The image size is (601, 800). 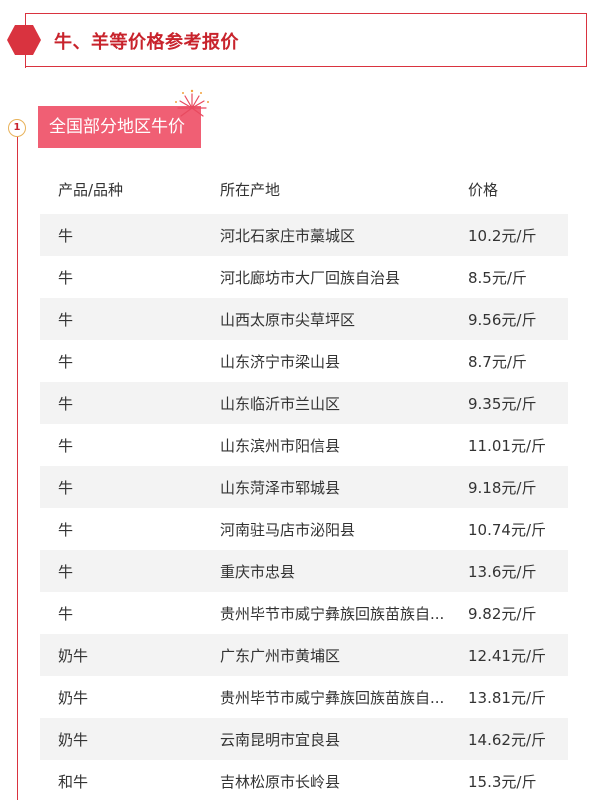 I want to click on table-row: 牛 山东临沂市兰山区 9.35元/斤, so click(x=304, y=403).